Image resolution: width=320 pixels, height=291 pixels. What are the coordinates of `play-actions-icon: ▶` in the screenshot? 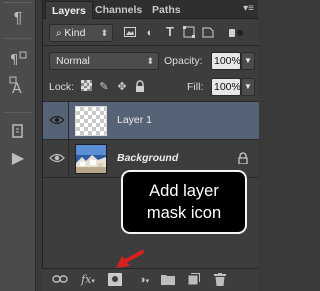 It's located at (18, 159).